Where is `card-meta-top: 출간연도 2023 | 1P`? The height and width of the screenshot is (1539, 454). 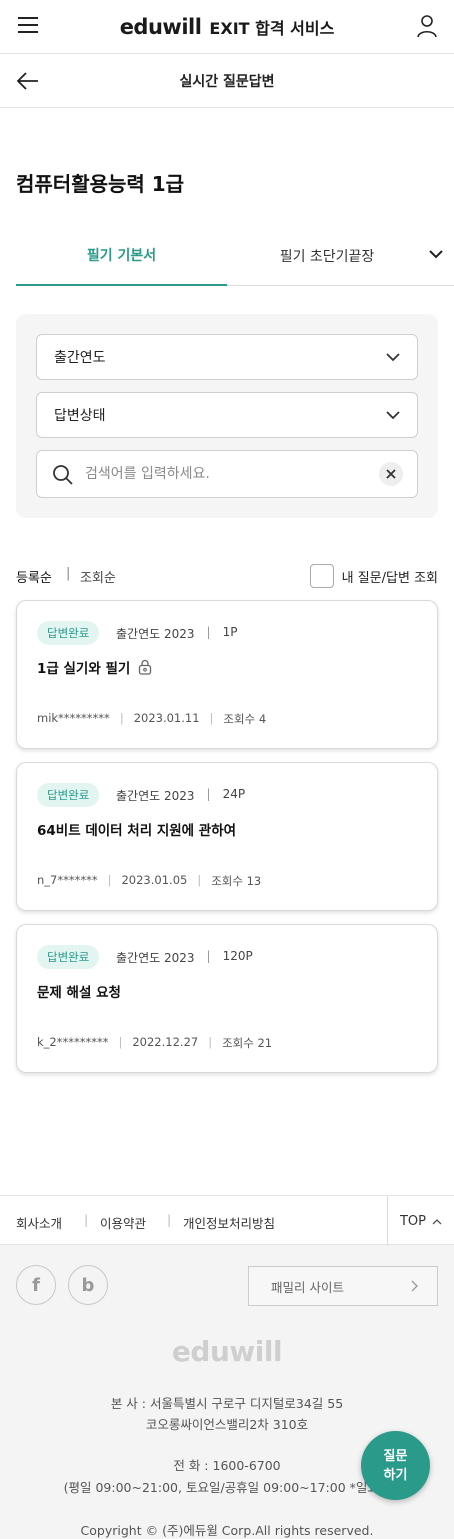
card-meta-top: 출간연도 2023 | 1P is located at coordinates (176, 633).